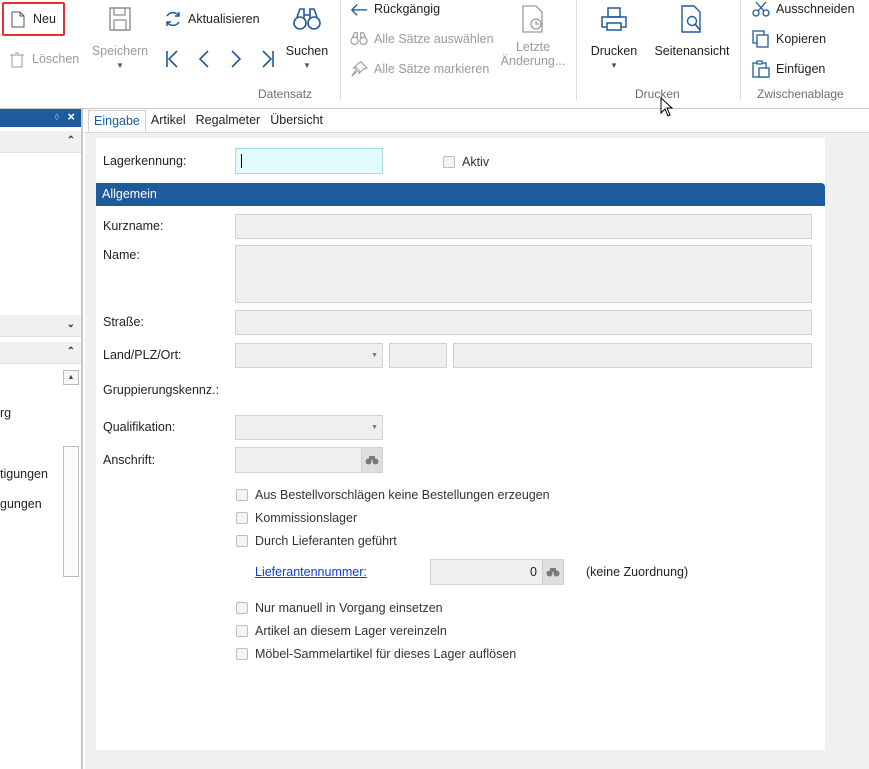  I want to click on speichern-button: Speichern ▼, so click(120, 37).